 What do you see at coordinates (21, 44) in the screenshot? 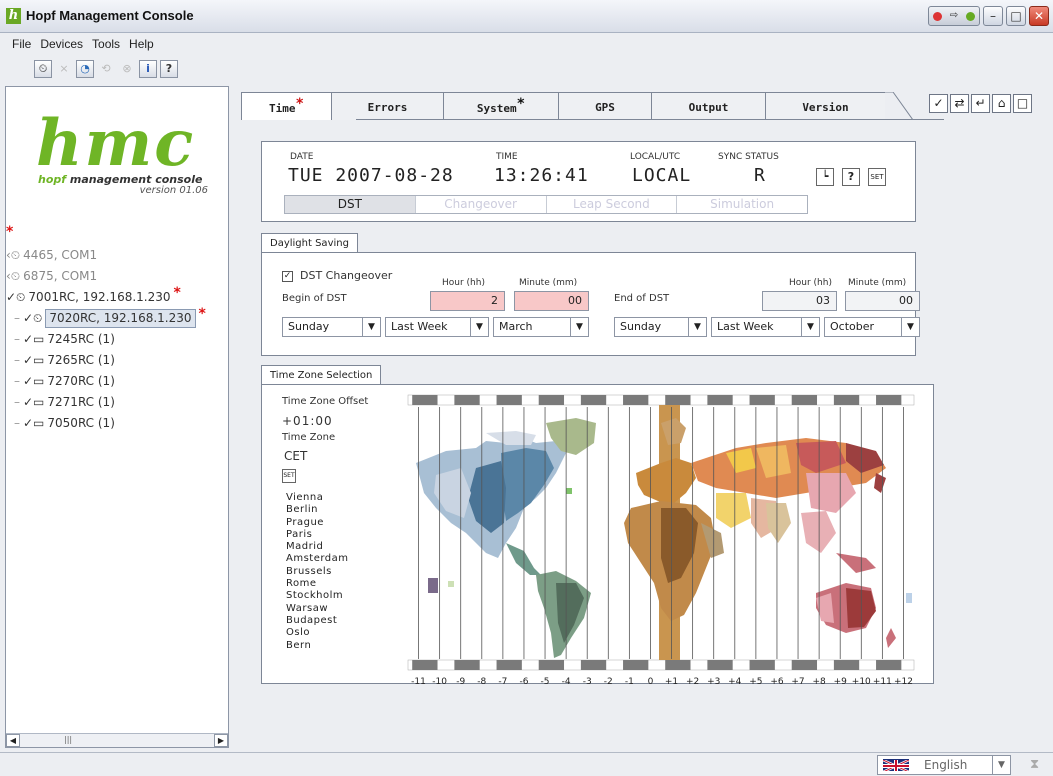
I see `menu-file: File` at bounding box center [21, 44].